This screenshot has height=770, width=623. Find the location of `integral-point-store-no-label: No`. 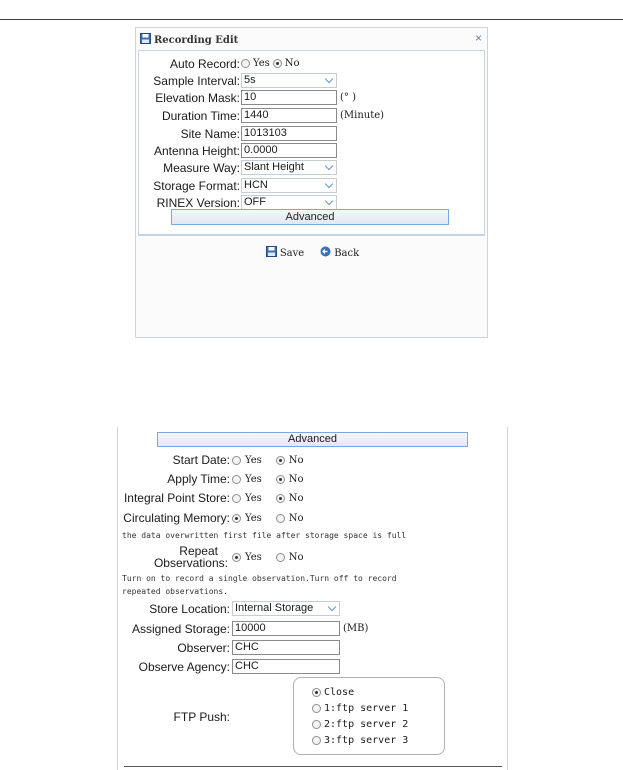

integral-point-store-no-label: No is located at coordinates (296, 498).